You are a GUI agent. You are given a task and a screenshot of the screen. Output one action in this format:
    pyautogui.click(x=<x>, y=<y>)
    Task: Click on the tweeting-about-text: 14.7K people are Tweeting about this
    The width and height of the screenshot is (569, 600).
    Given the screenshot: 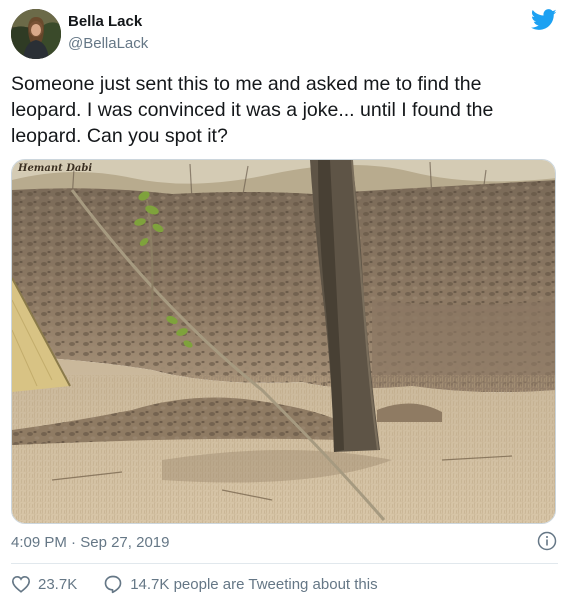 What is the action you would take?
    pyautogui.click(x=254, y=584)
    